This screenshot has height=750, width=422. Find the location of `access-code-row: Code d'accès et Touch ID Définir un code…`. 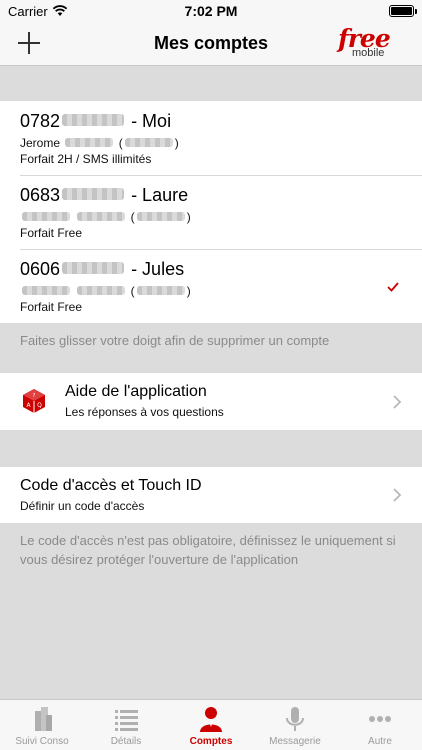

access-code-row: Code d'accès et Touch ID Définir un code… is located at coordinates (211, 495).